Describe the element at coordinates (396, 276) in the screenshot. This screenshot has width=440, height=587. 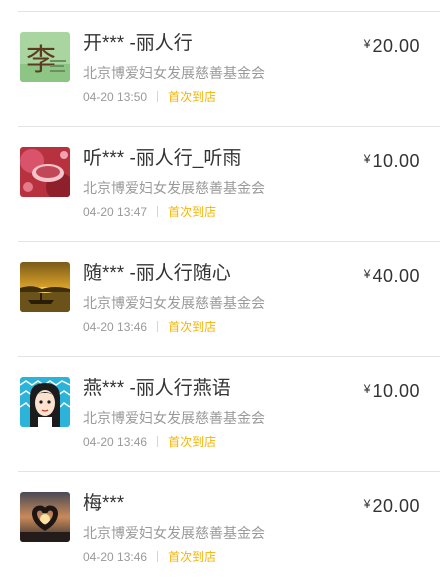
I see `amount-value: 40.00` at that location.